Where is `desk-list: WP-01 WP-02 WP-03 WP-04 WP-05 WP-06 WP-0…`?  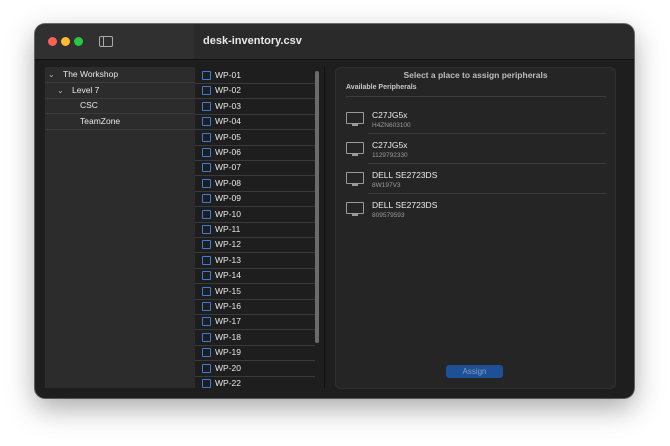
desk-list: WP-01 WP-02 WP-03 WP-04 WP-05 WP-06 WP-0… is located at coordinates (259, 227).